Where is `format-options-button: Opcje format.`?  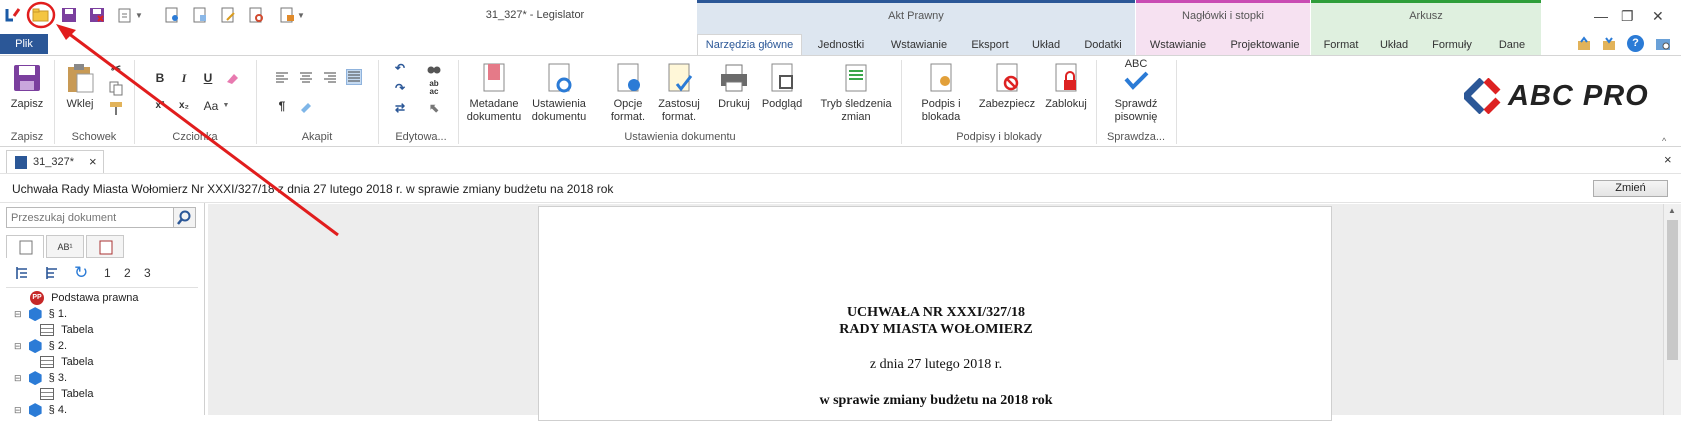 format-options-button: Opcje format. is located at coordinates (628, 93).